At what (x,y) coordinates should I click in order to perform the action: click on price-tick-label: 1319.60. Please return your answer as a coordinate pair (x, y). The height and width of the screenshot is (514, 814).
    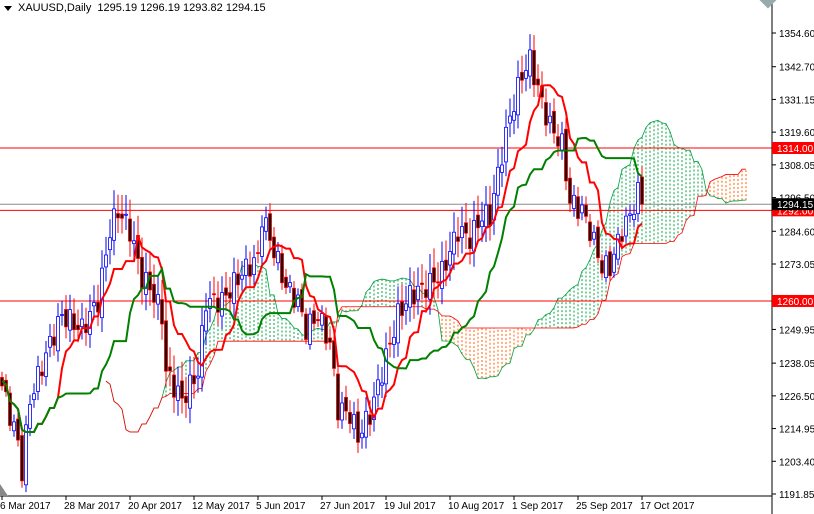
    Looking at the image, I should click on (796, 133).